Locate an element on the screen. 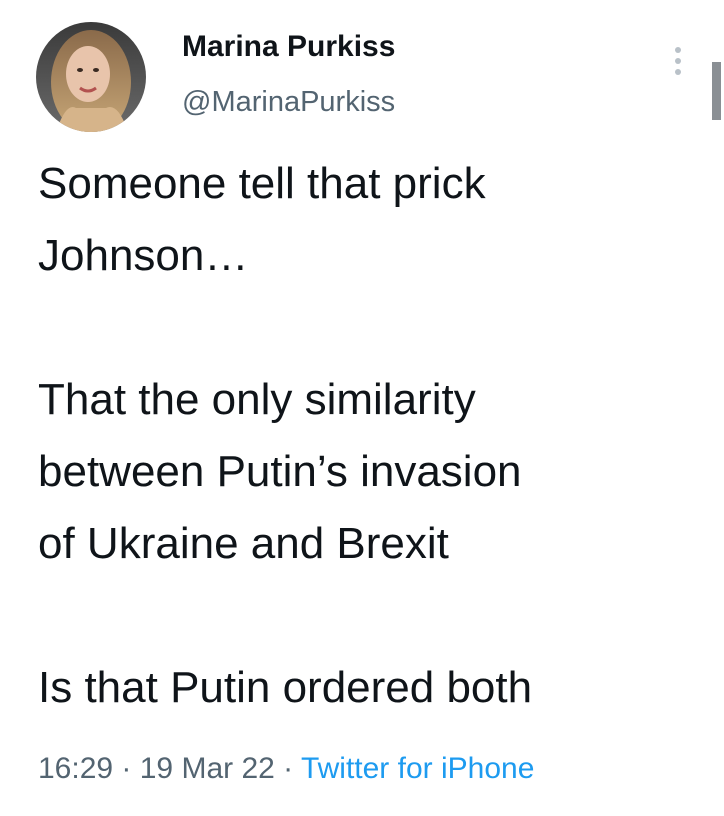  tweet-time: 16:29 is located at coordinates (75, 768).